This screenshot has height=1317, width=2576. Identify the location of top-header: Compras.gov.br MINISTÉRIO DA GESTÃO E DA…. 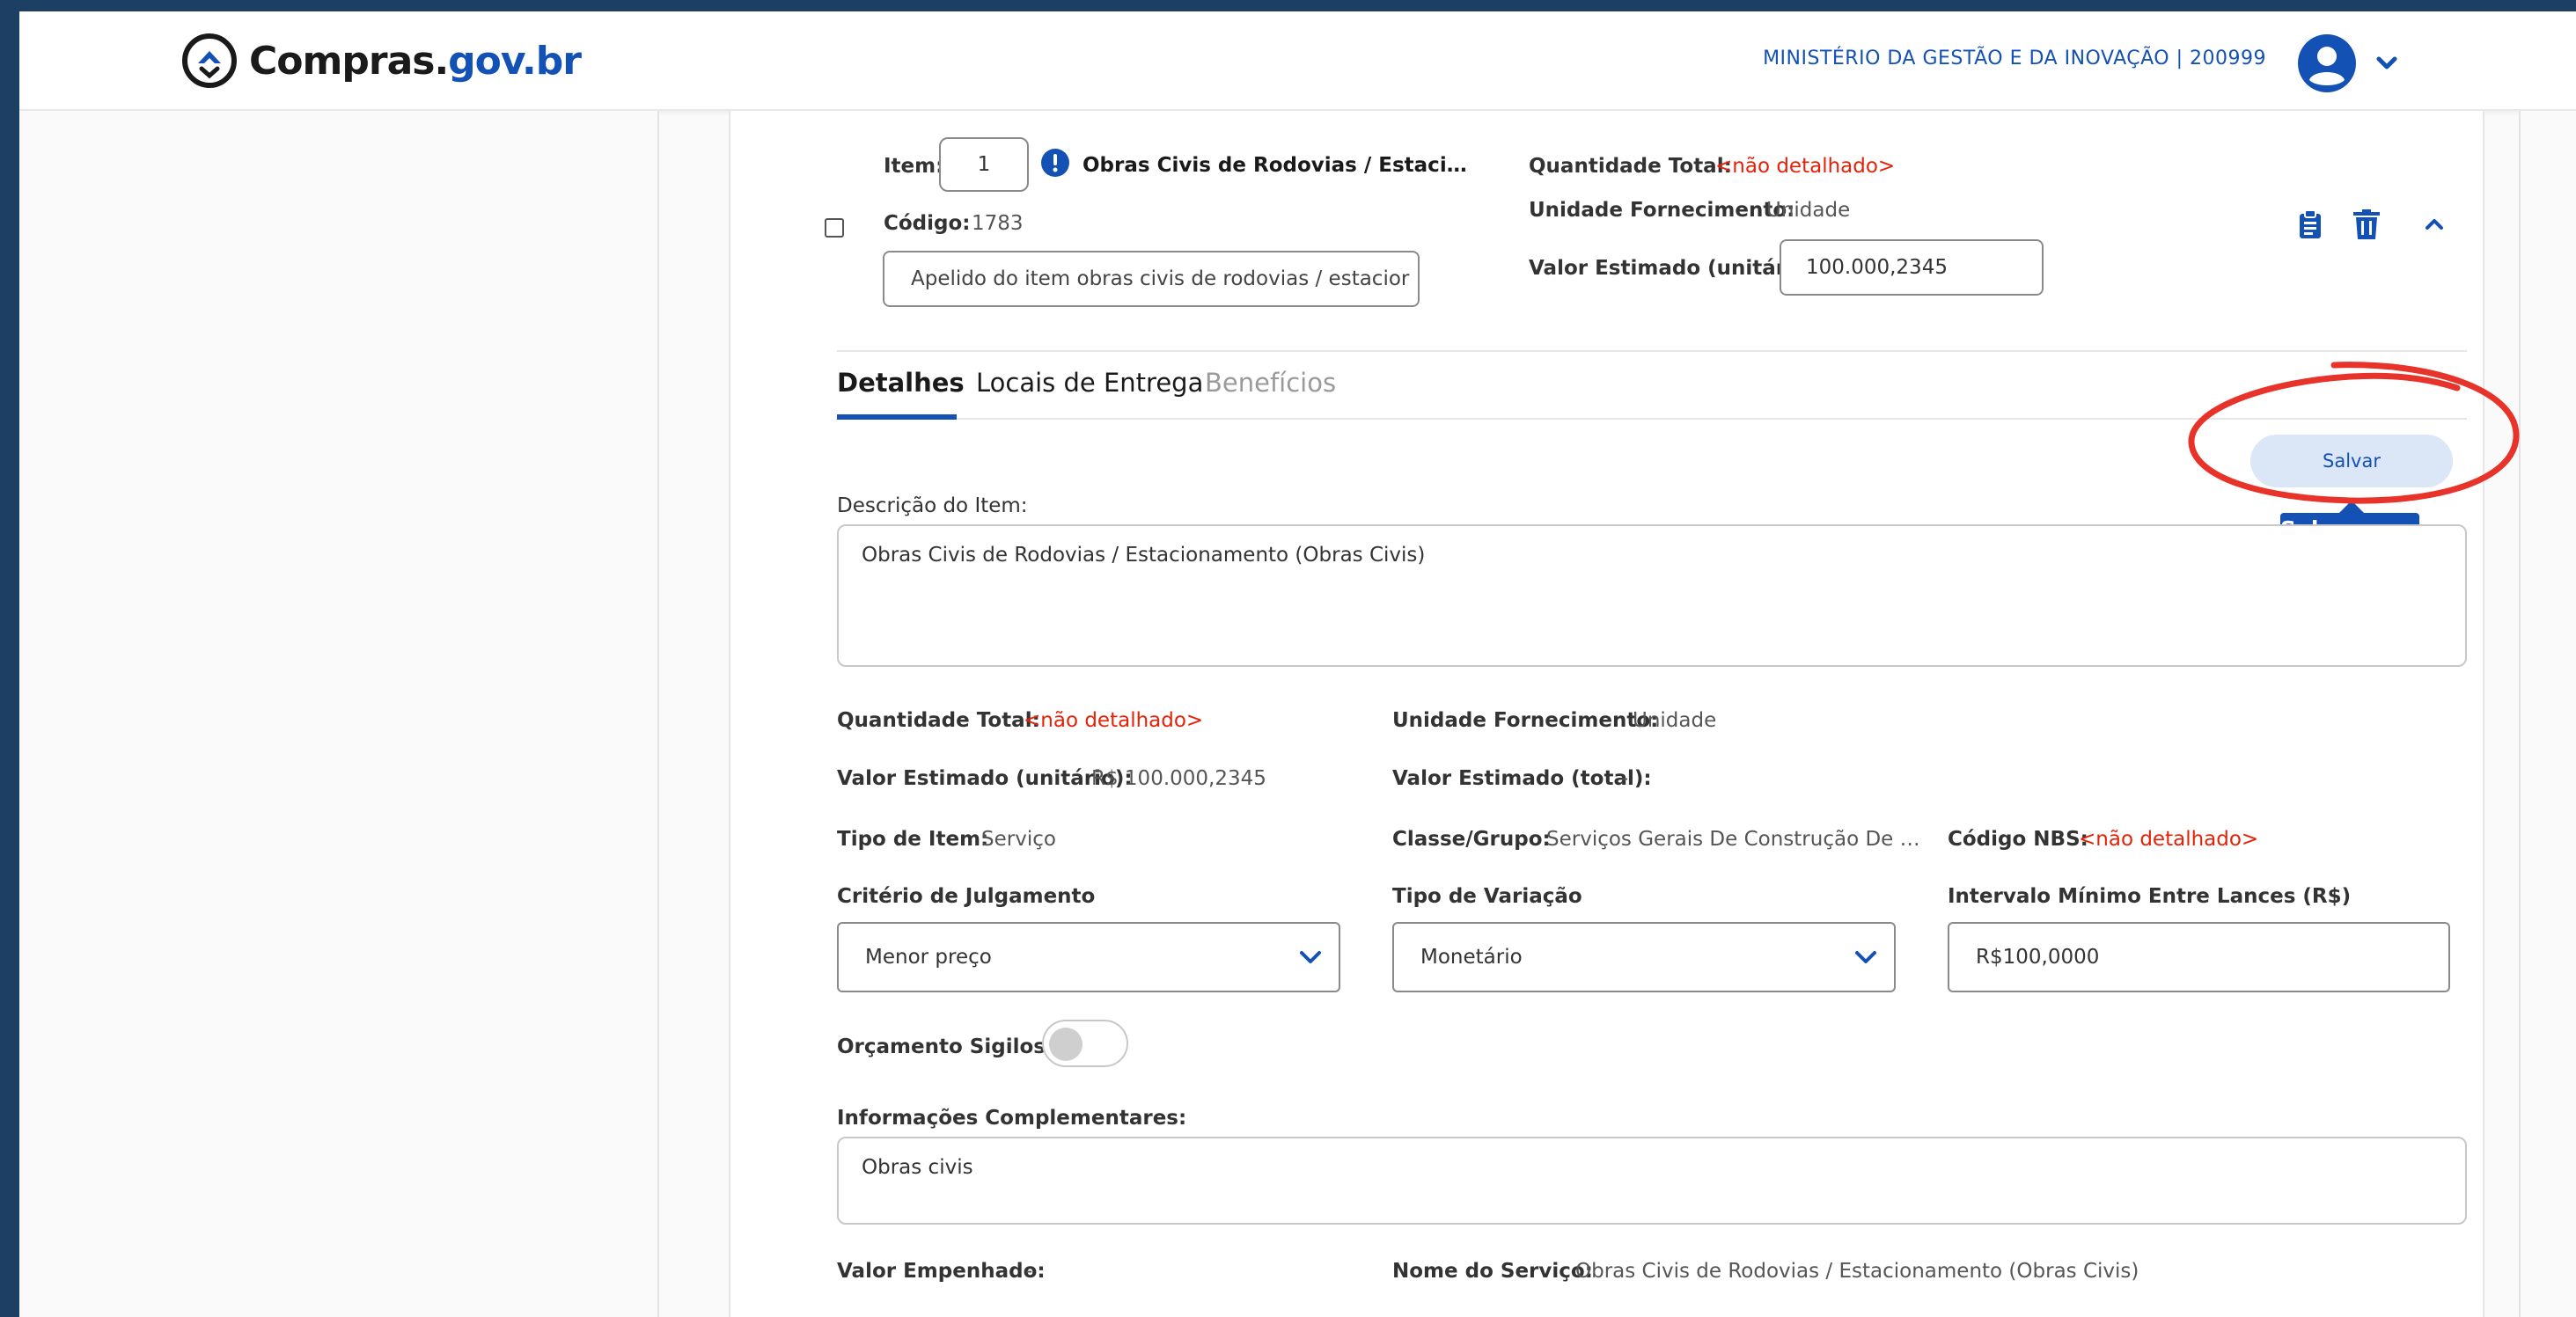
(1297, 61).